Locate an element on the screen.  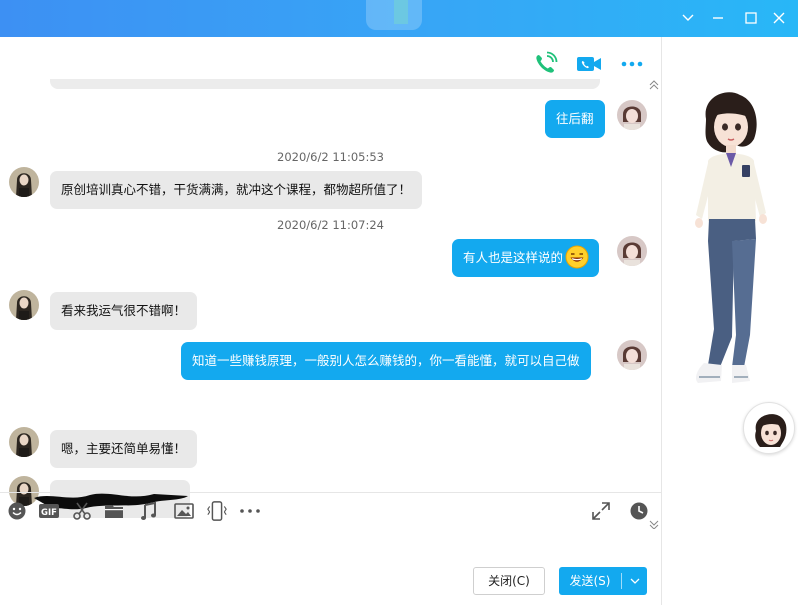
message-bubble-out: 有人也是这样说的 is located at coordinates (526, 258).